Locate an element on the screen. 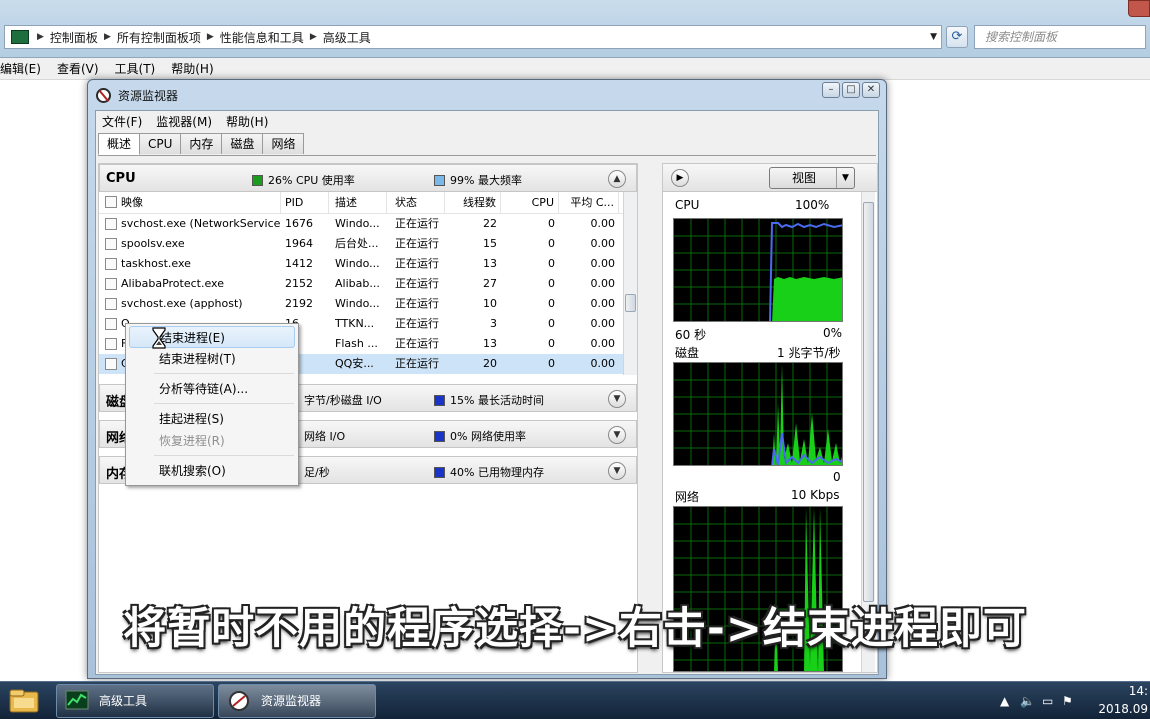  menu-tools: 工具(T) is located at coordinates (135, 68).